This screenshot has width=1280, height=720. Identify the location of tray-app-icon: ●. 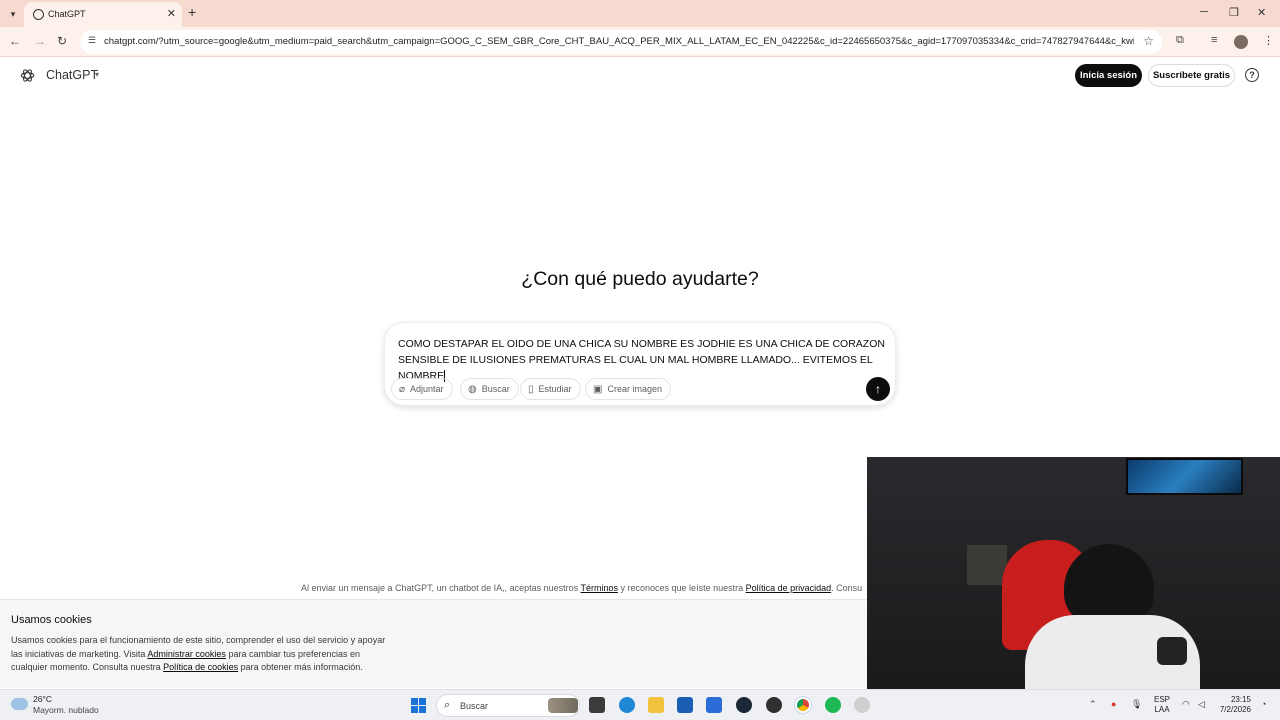
(1113, 704).